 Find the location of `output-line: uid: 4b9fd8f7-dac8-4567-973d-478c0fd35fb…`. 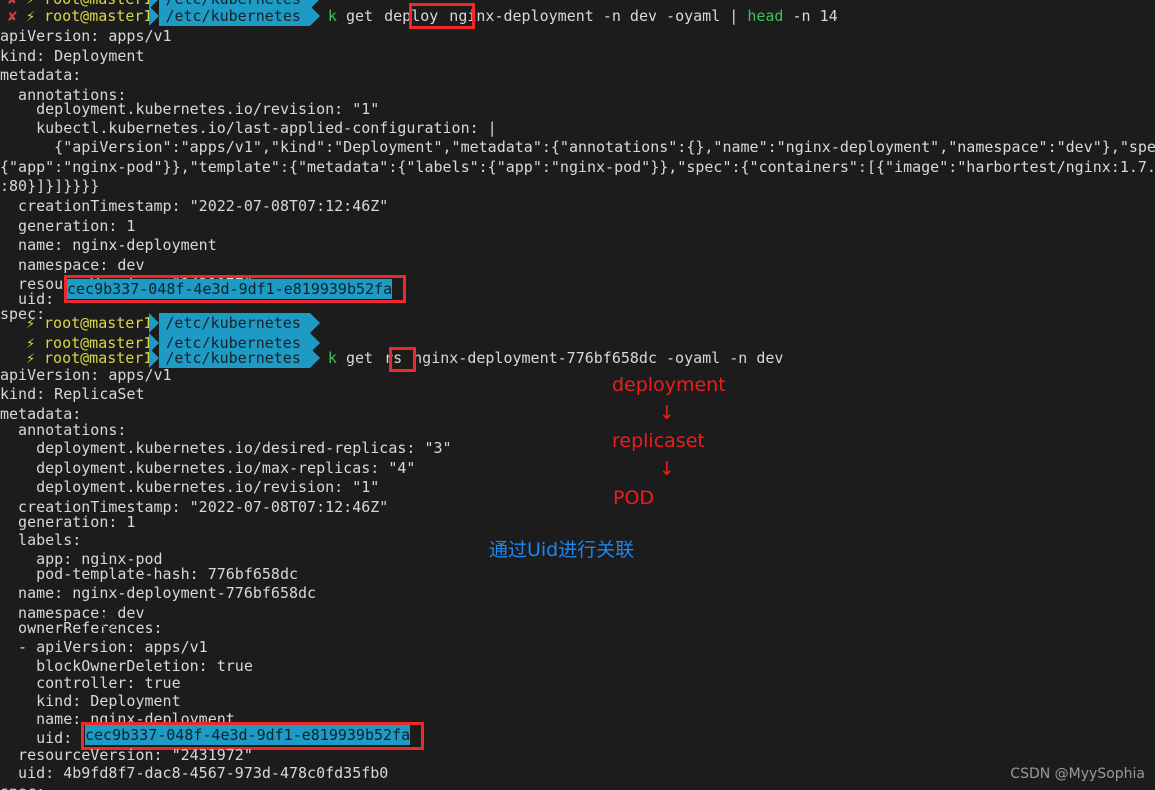

output-line: uid: 4b9fd8f7-dac8-4567-973d-478c0fd35fb… is located at coordinates (194, 773).